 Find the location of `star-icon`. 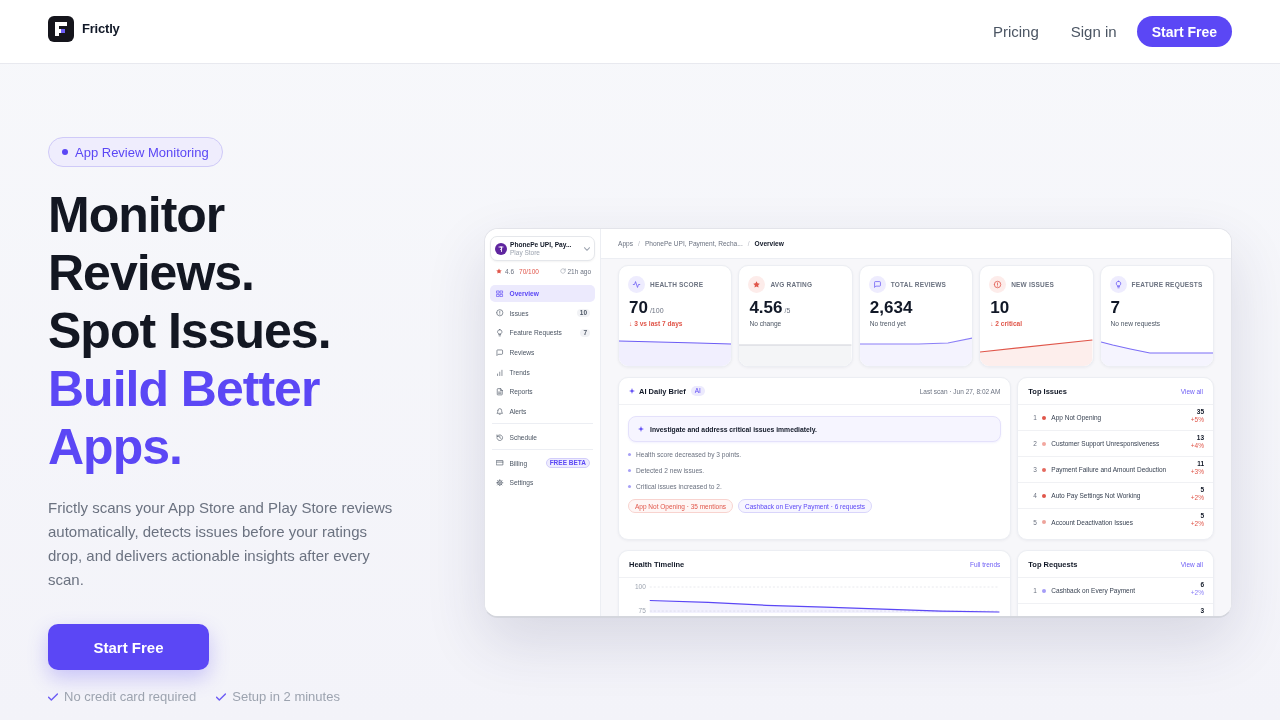

star-icon is located at coordinates (499, 271).